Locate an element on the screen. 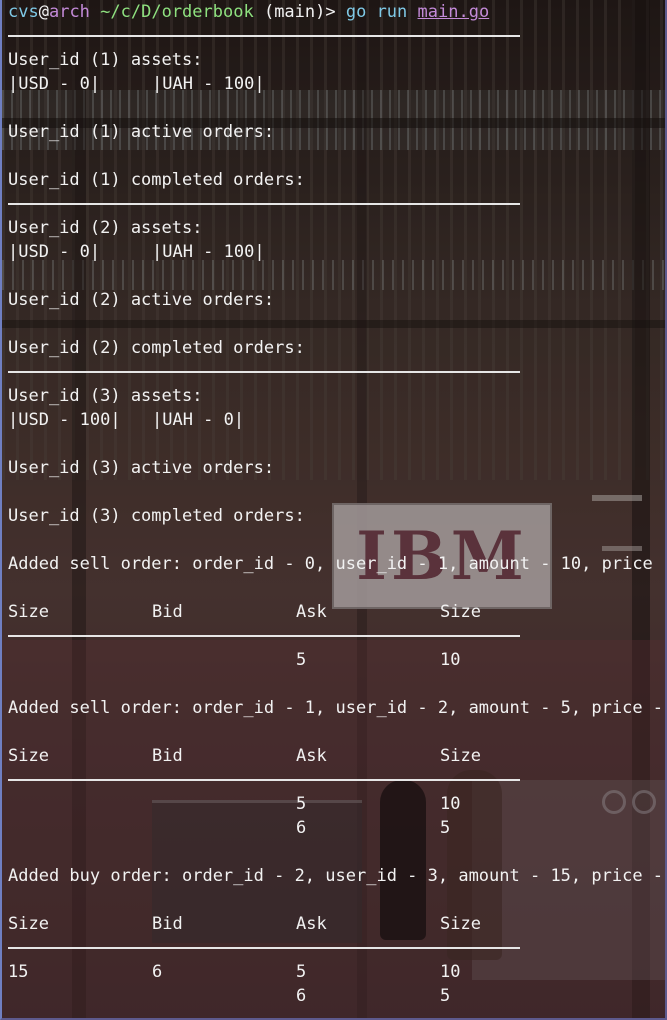  user-assets-title: User_id (2) assets: is located at coordinates (105, 228).